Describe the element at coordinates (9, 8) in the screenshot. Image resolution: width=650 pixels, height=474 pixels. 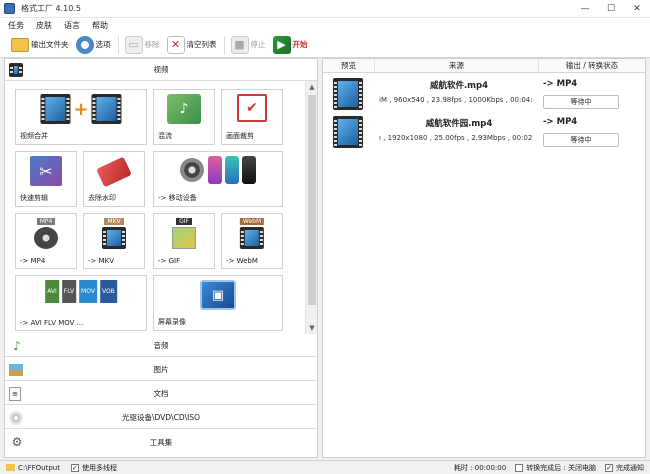
I see `app-icon` at that location.